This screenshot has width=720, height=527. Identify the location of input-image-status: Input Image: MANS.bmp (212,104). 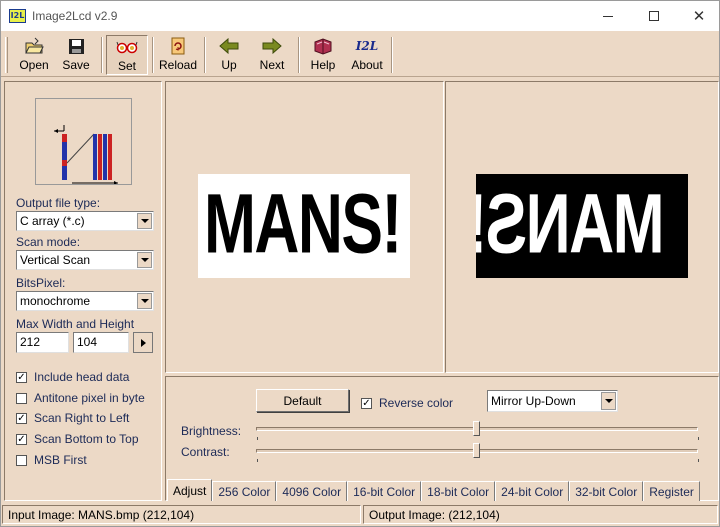
(181, 514).